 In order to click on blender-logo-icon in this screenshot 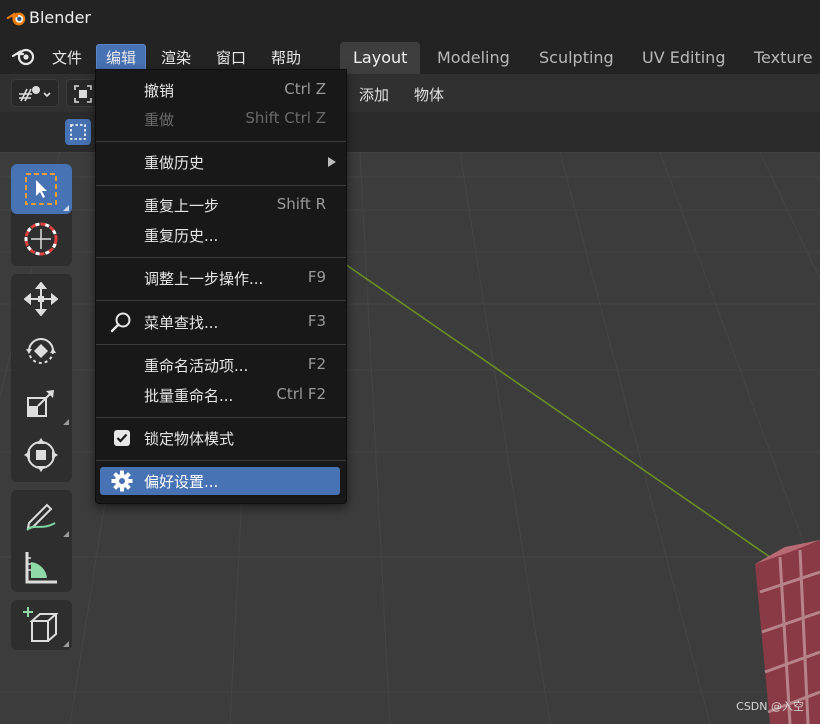, I will do `click(16, 19)`.